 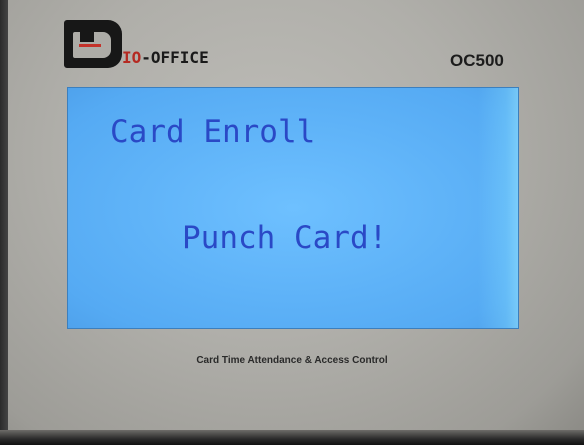 What do you see at coordinates (164, 46) in the screenshot?
I see `bio-office-logo: IO-OFFICE` at bounding box center [164, 46].